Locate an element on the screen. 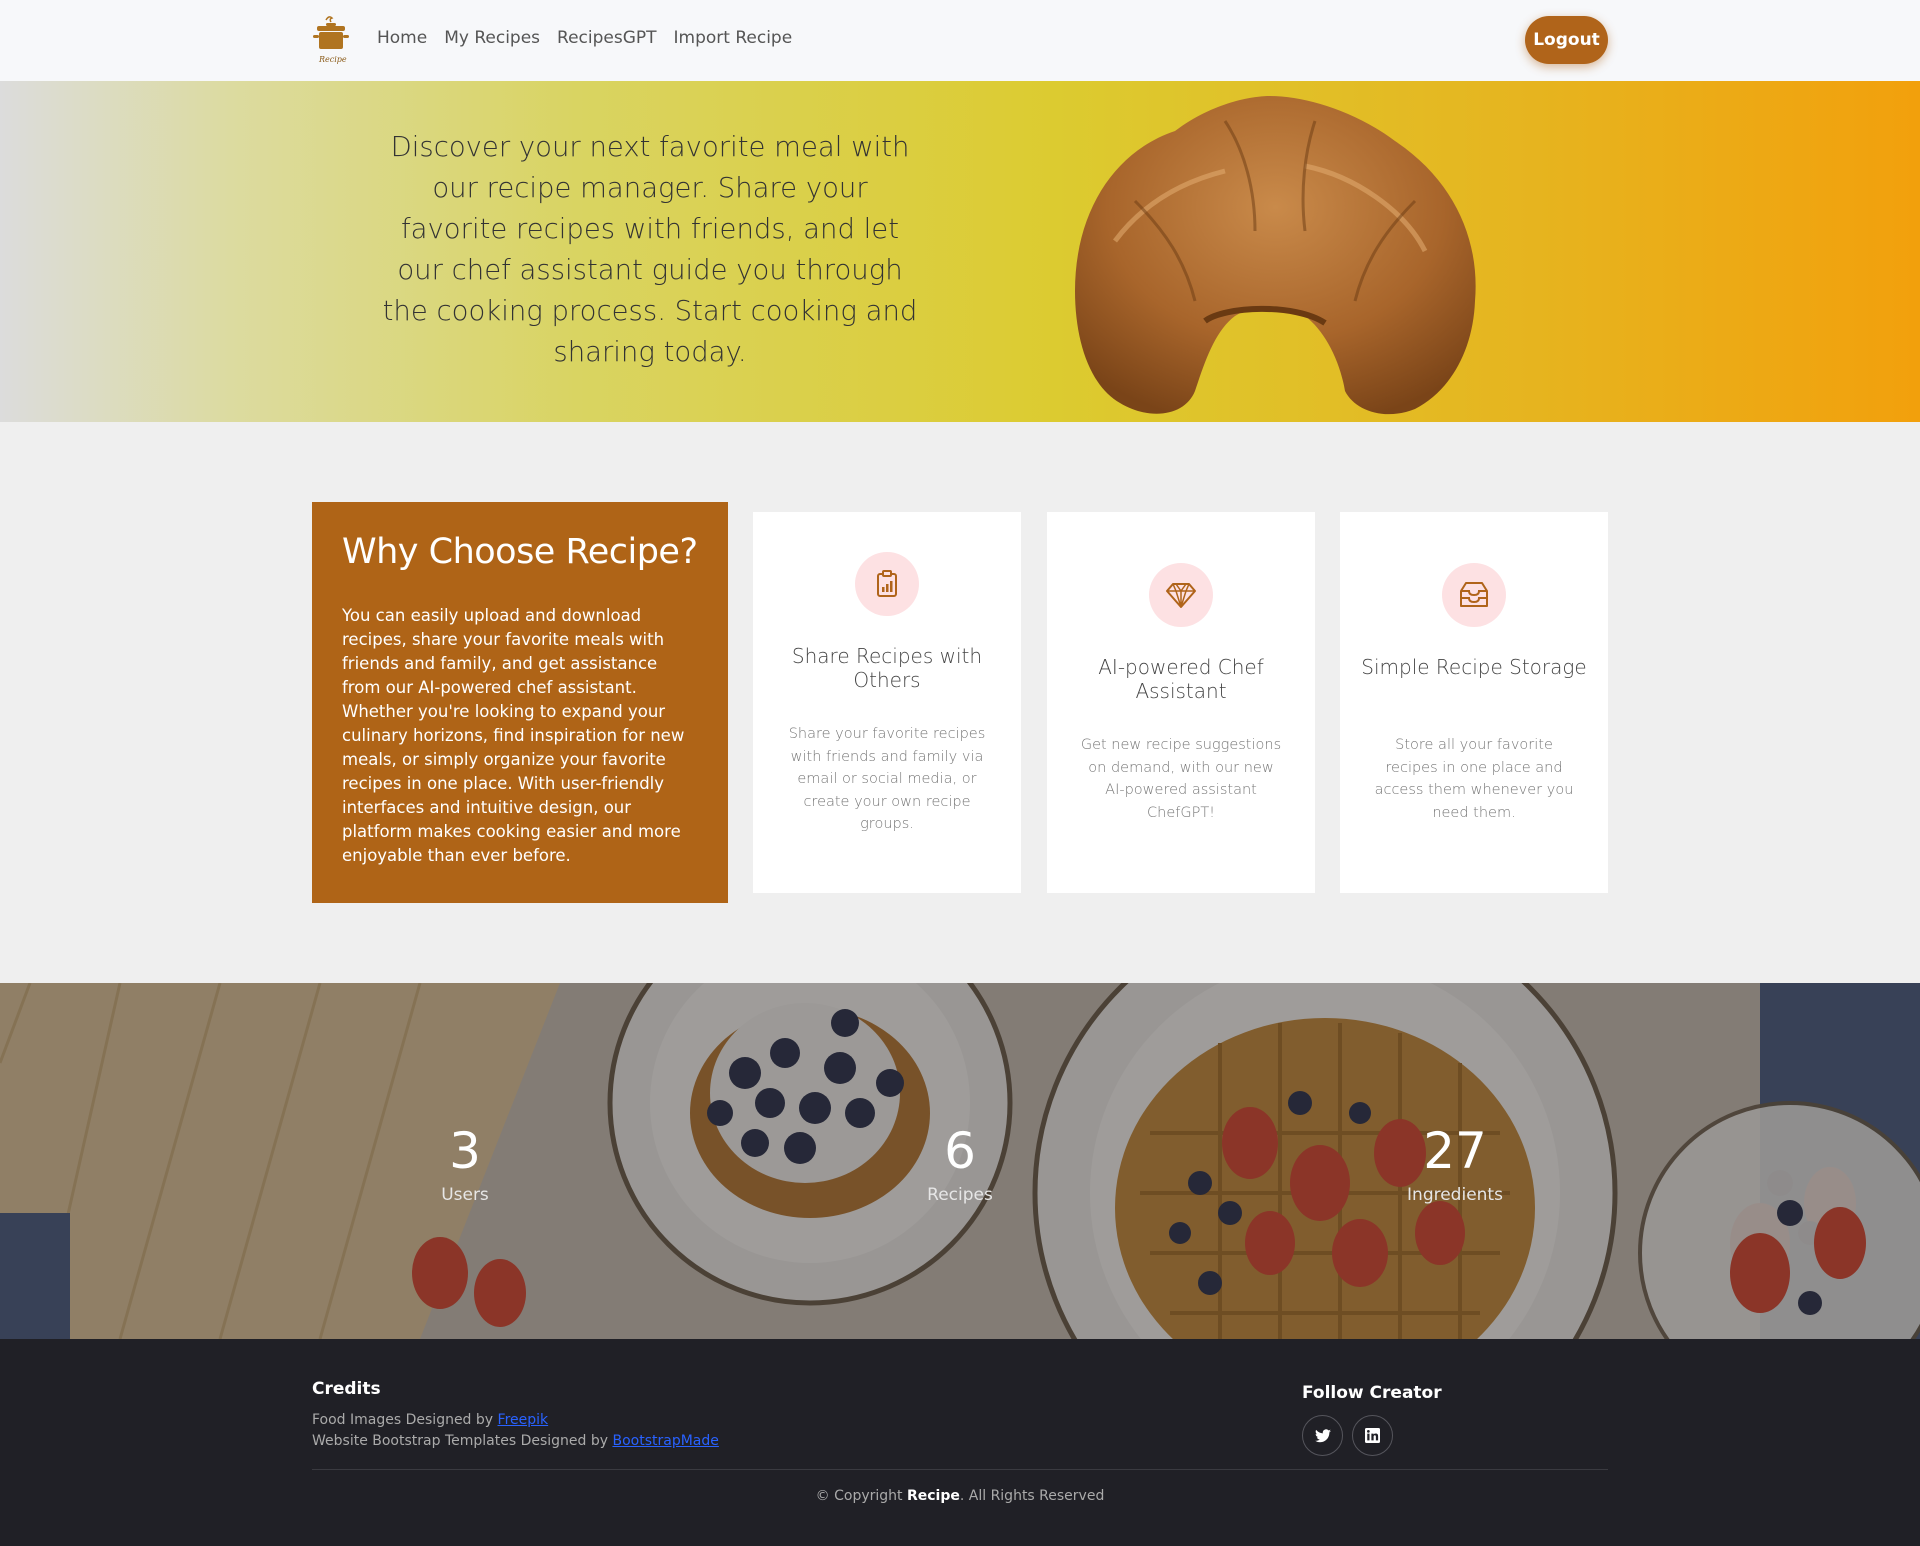 The width and height of the screenshot is (1920, 1546). feature-title: AI-powered Chef Assistant is located at coordinates (1181, 679).